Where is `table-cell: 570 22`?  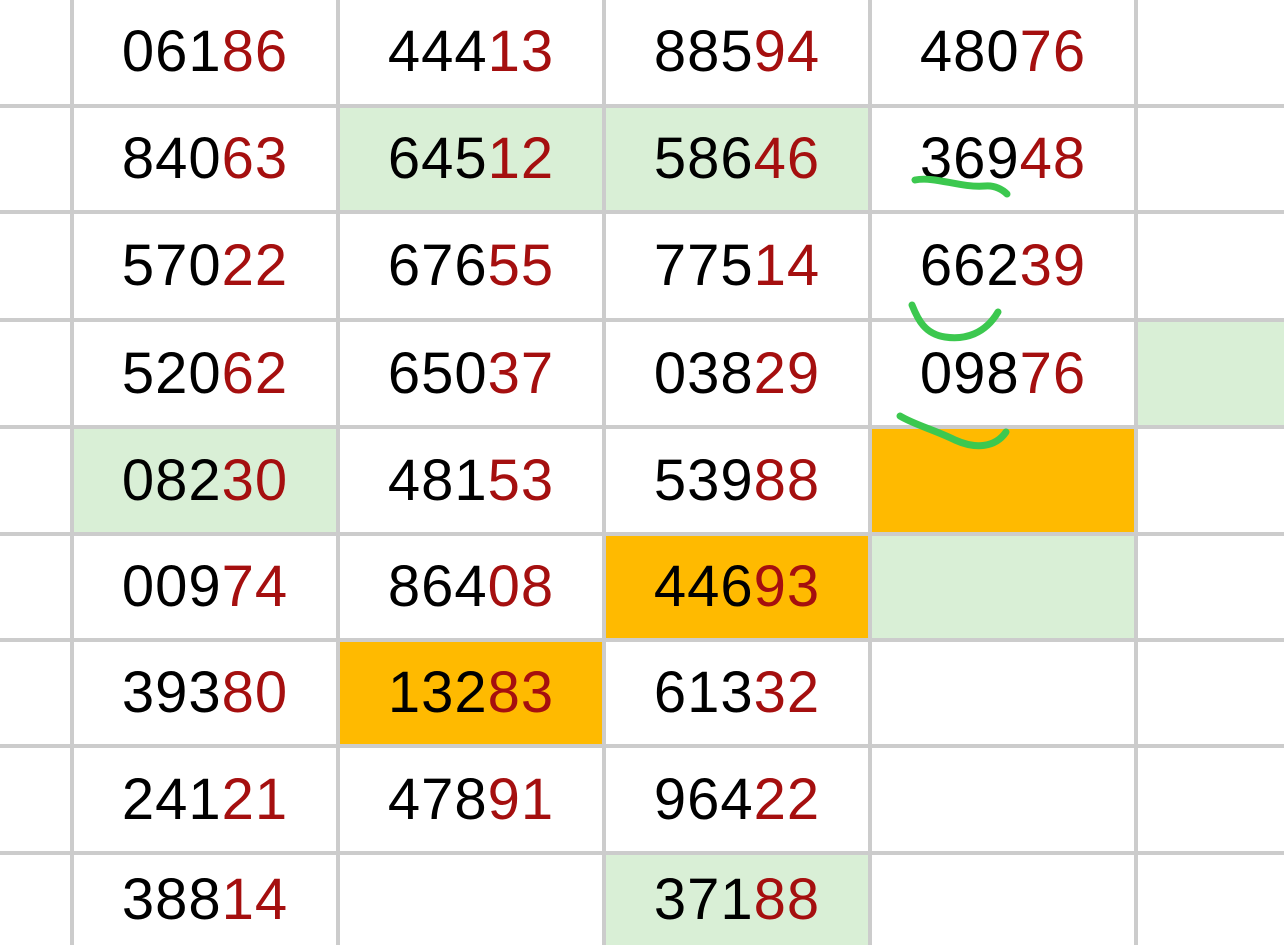 table-cell: 570 22 is located at coordinates (205, 266).